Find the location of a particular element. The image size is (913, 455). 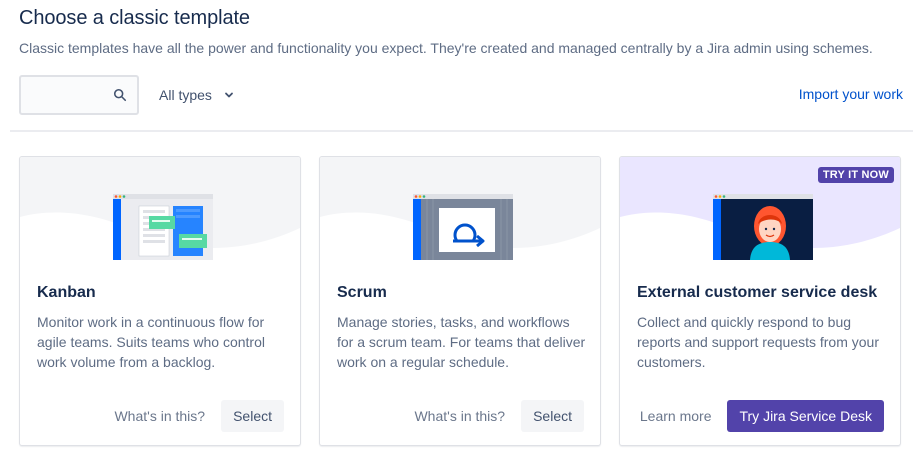

customer-agent-illustration is located at coordinates (763, 227).